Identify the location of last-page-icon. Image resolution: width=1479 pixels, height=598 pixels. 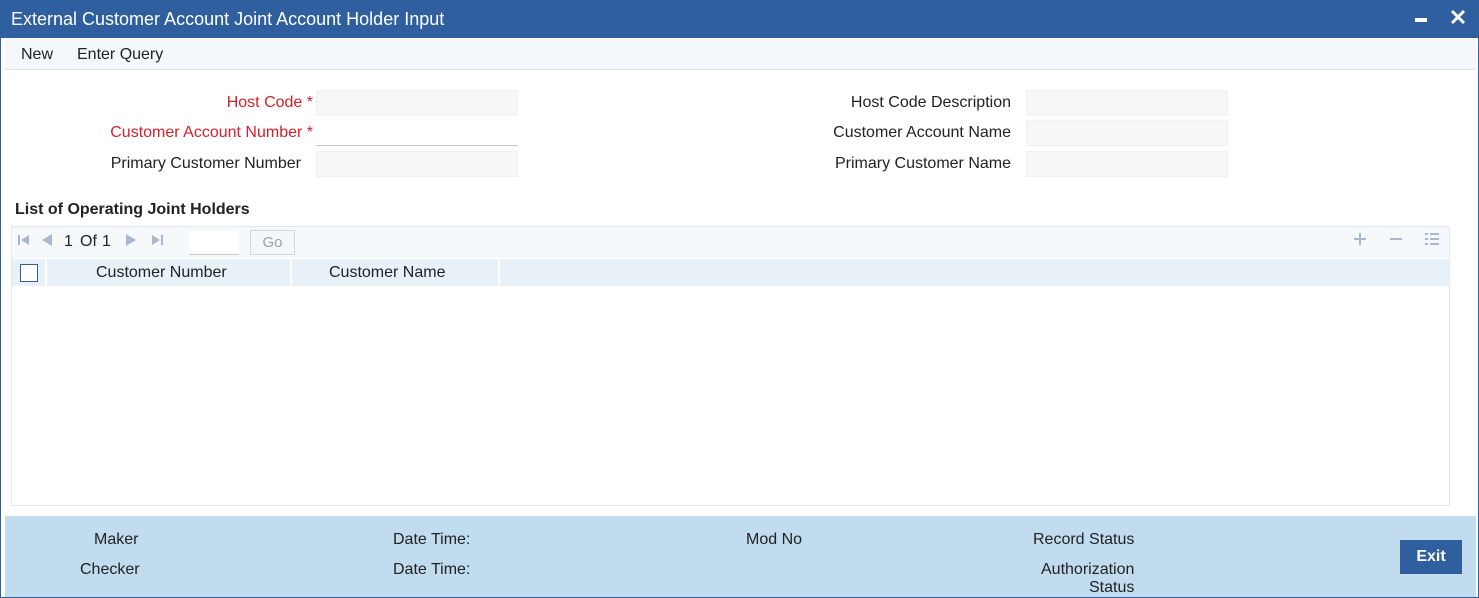
(157, 241).